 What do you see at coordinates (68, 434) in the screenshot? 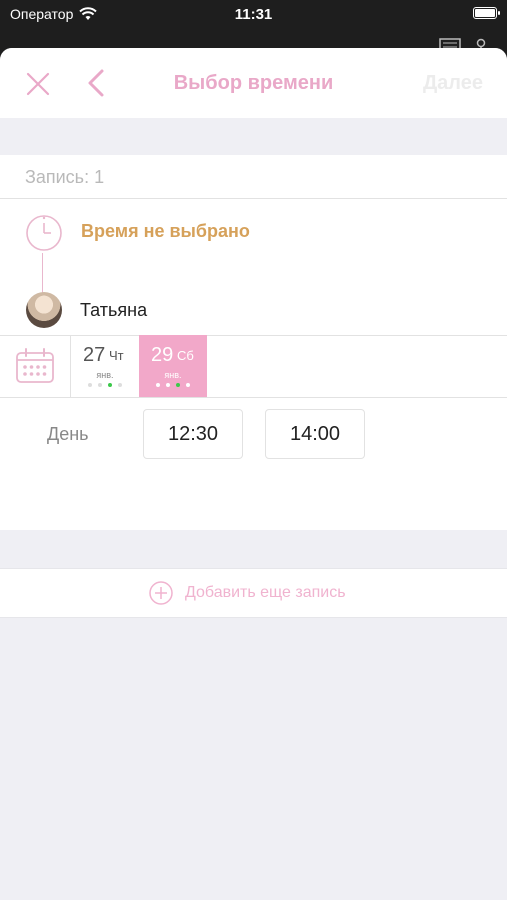
I see `period-label: День` at bounding box center [68, 434].